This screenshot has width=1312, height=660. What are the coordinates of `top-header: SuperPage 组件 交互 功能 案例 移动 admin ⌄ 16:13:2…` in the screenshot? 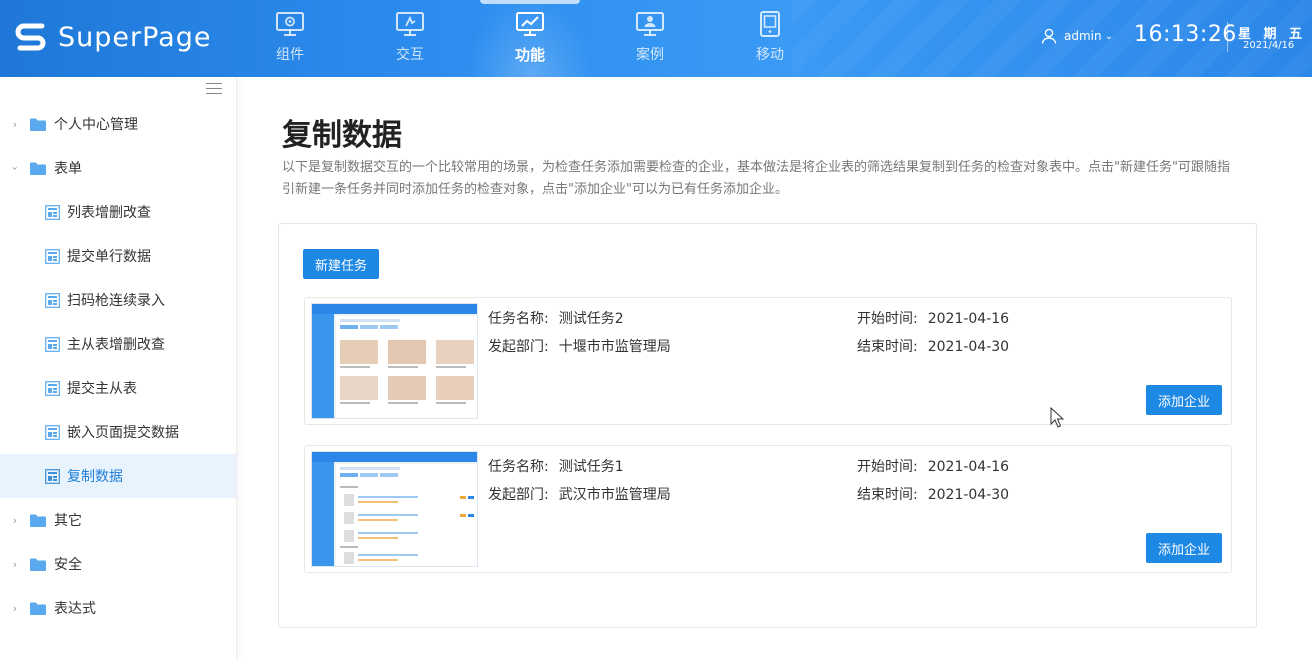 It's located at (656, 38).